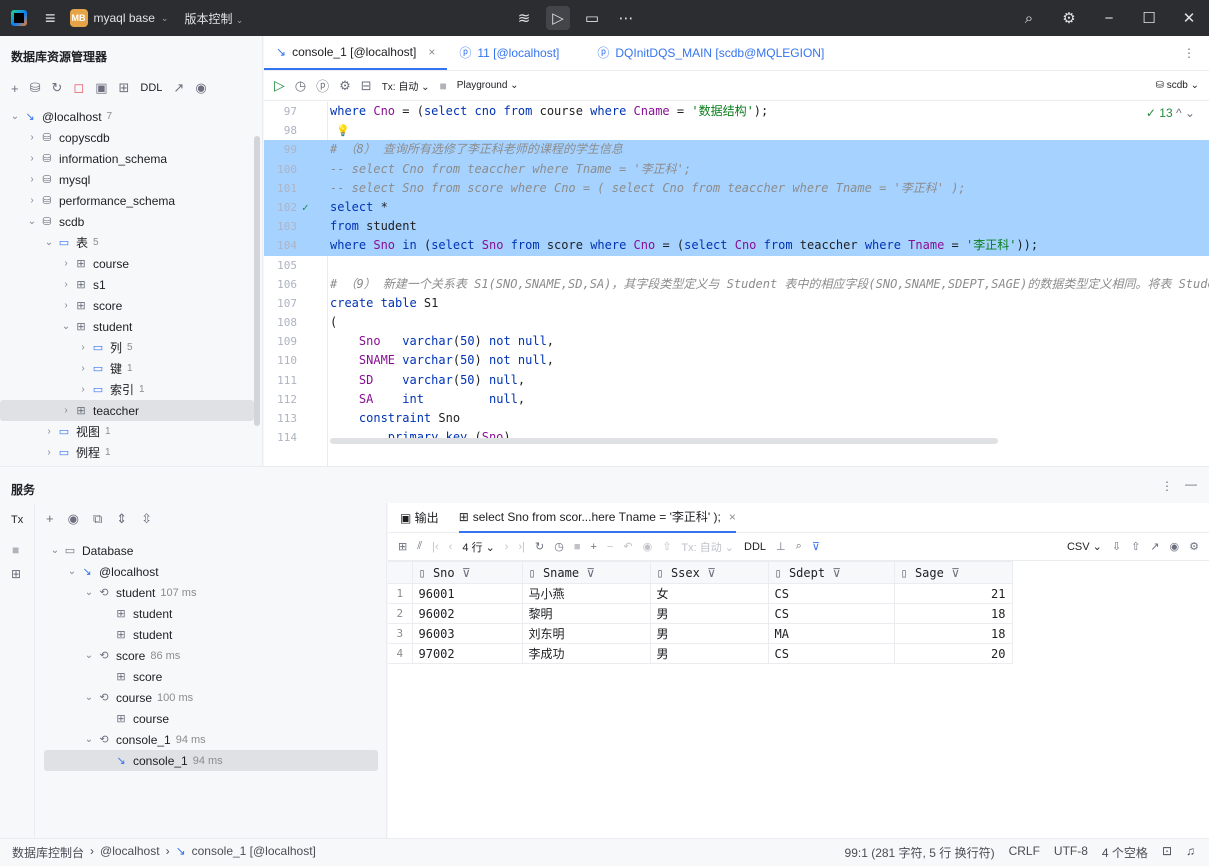  I want to click on tab-console-1: ↘ console_1 [@localhost] ×, so click(356, 52).